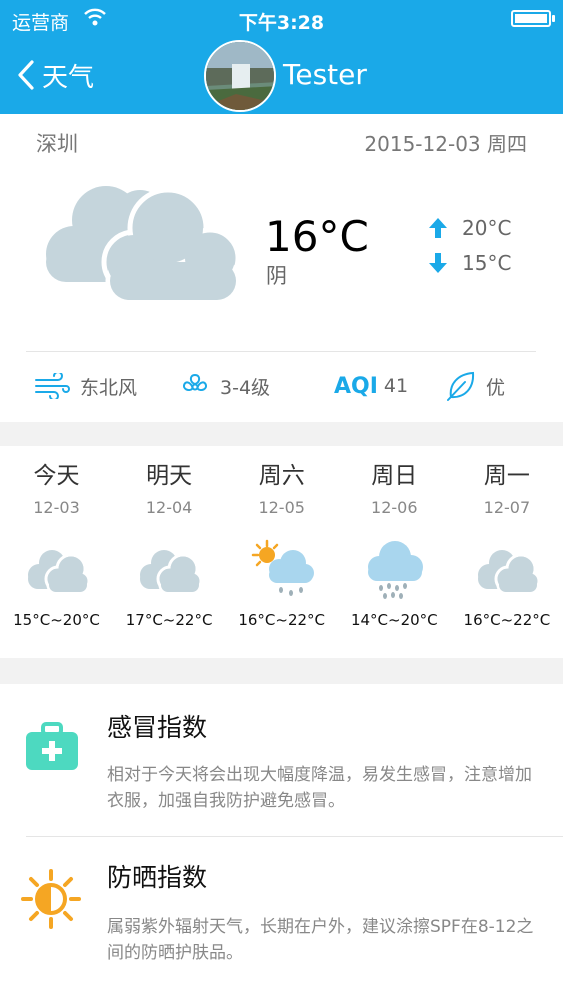 This screenshot has height=1000, width=563. Describe the element at coordinates (320, 940) in the screenshot. I see `index-description: 属弱紫外辐射天气，长期在户外，建议涂擦SPF在8-12之间的防晒护肤品。` at that location.